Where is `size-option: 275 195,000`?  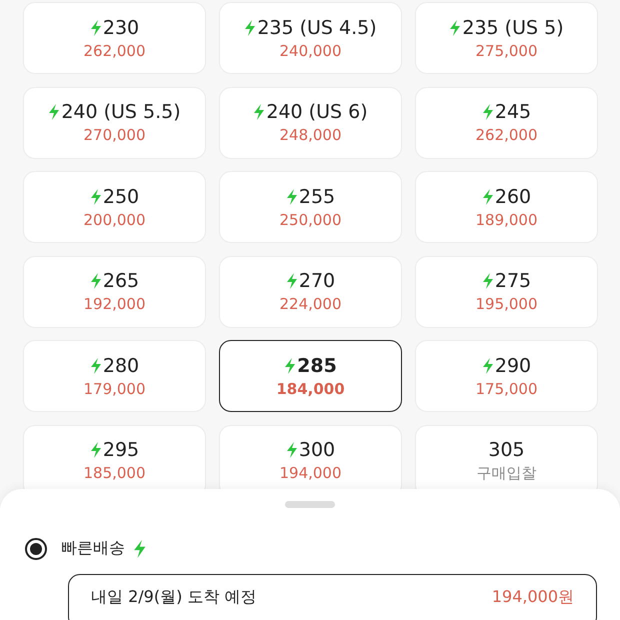 size-option: 275 195,000 is located at coordinates (506, 292).